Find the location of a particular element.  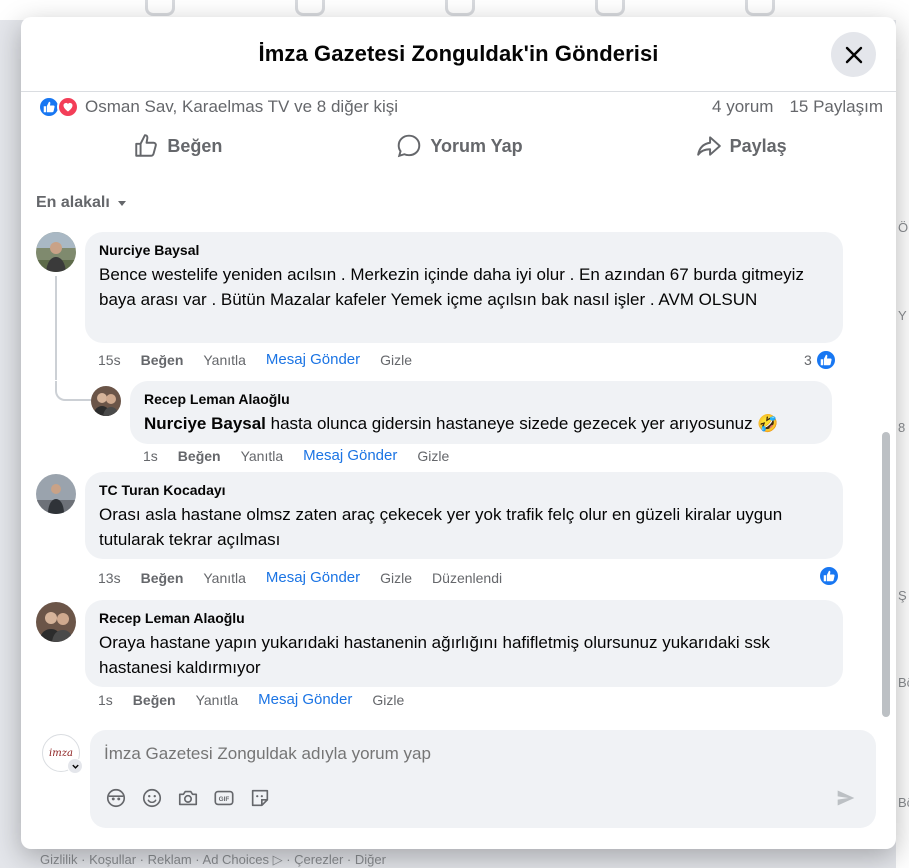

gif-button: GIF is located at coordinates (224, 798).